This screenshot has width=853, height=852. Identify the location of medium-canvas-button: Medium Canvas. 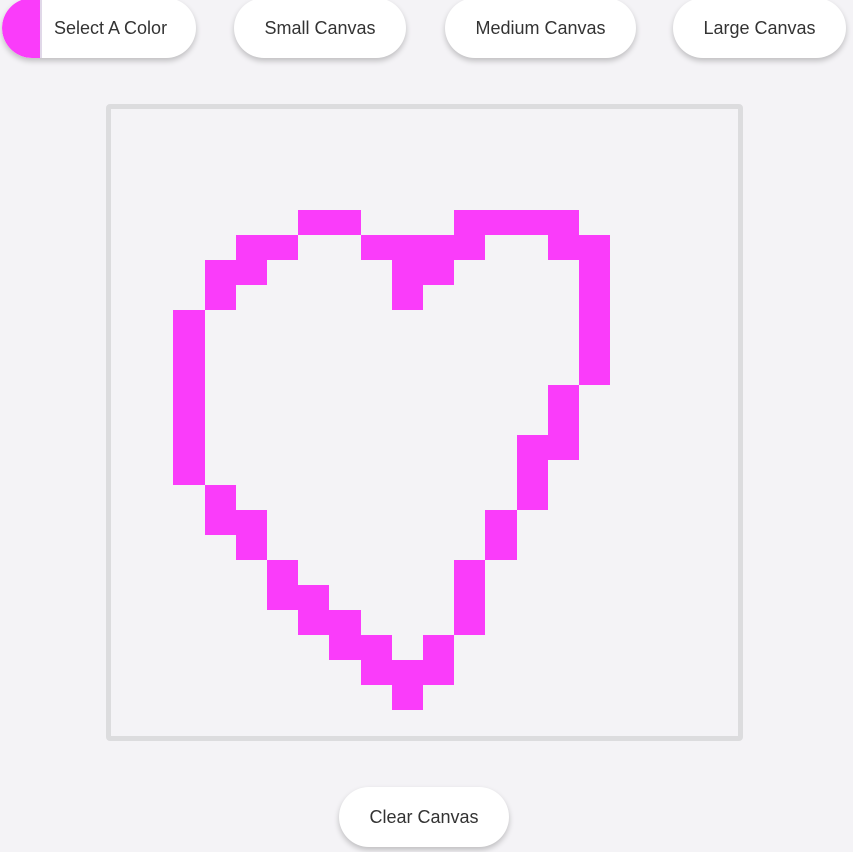
(540, 29).